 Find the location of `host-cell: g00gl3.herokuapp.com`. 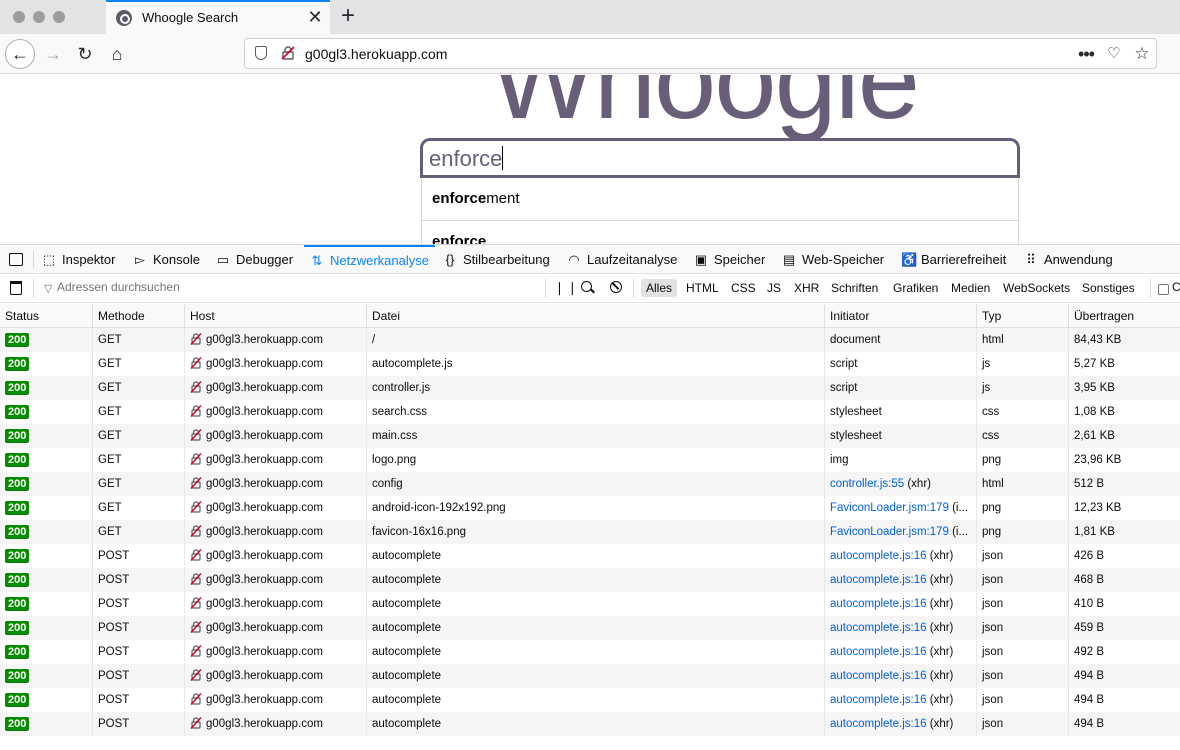

host-cell: g00gl3.herokuapp.com is located at coordinates (276, 364).